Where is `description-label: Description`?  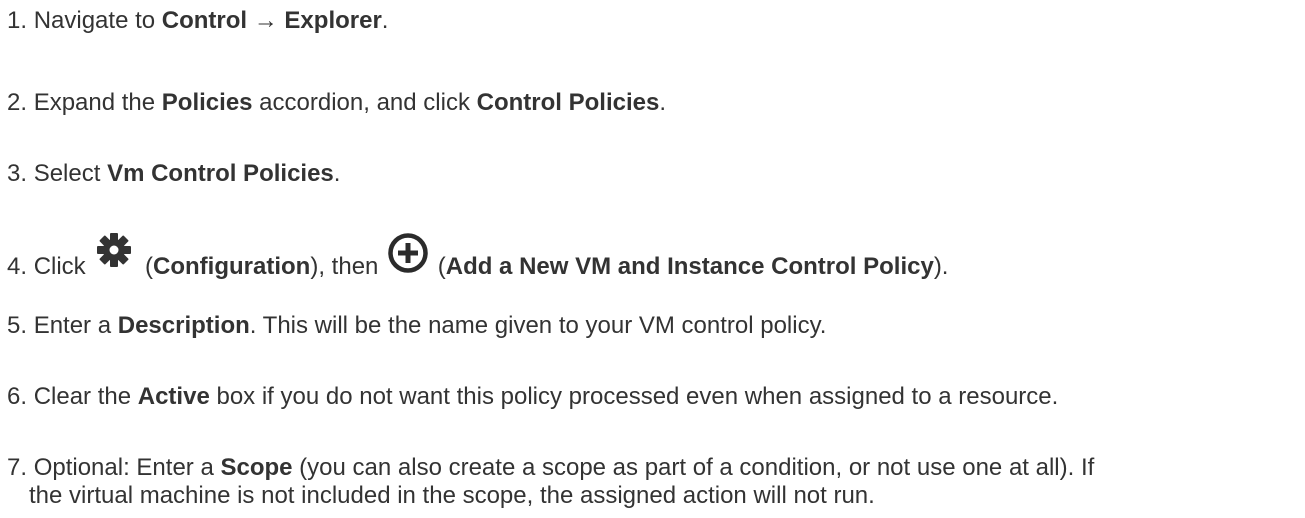 description-label: Description is located at coordinates (183, 325).